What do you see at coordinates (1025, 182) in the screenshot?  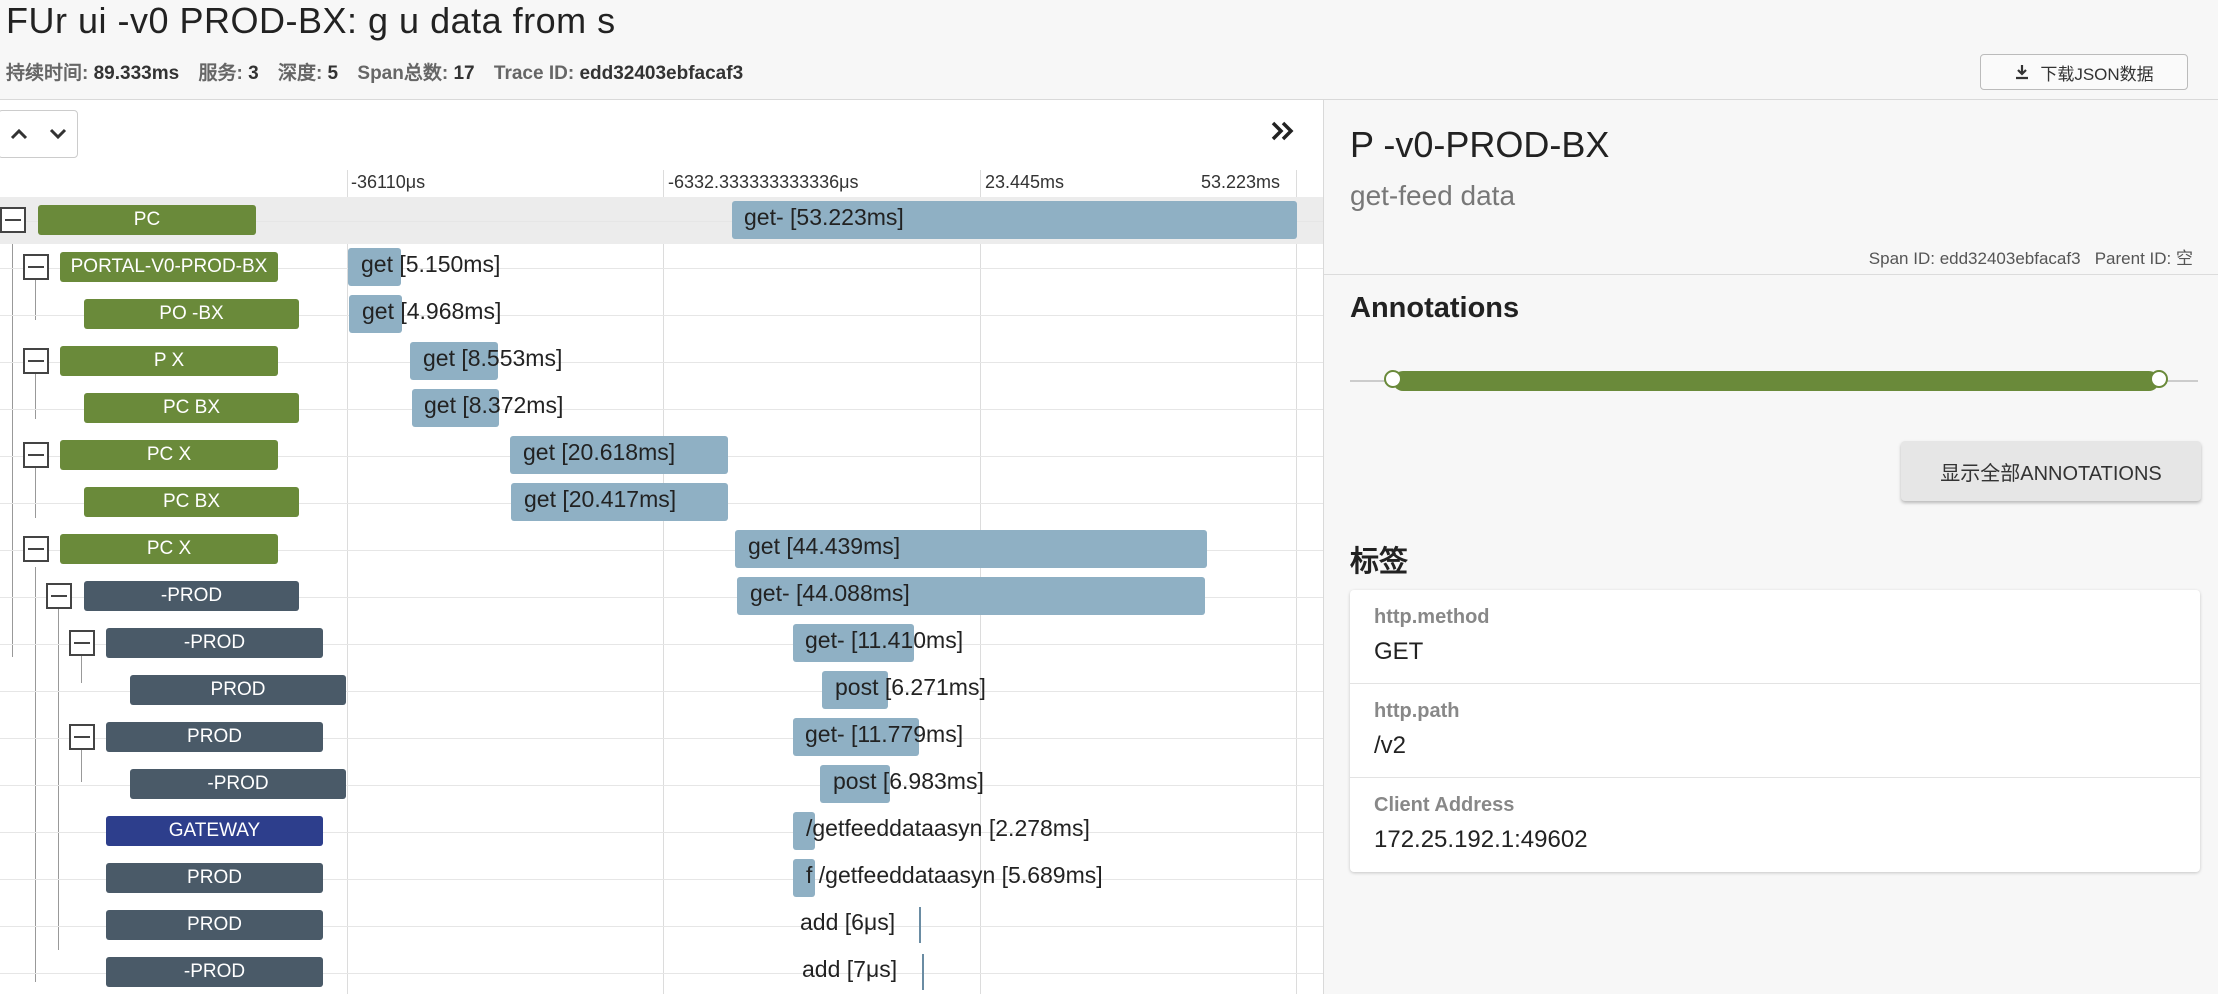 I see `axis-tick-label: 23.445ms` at bounding box center [1025, 182].